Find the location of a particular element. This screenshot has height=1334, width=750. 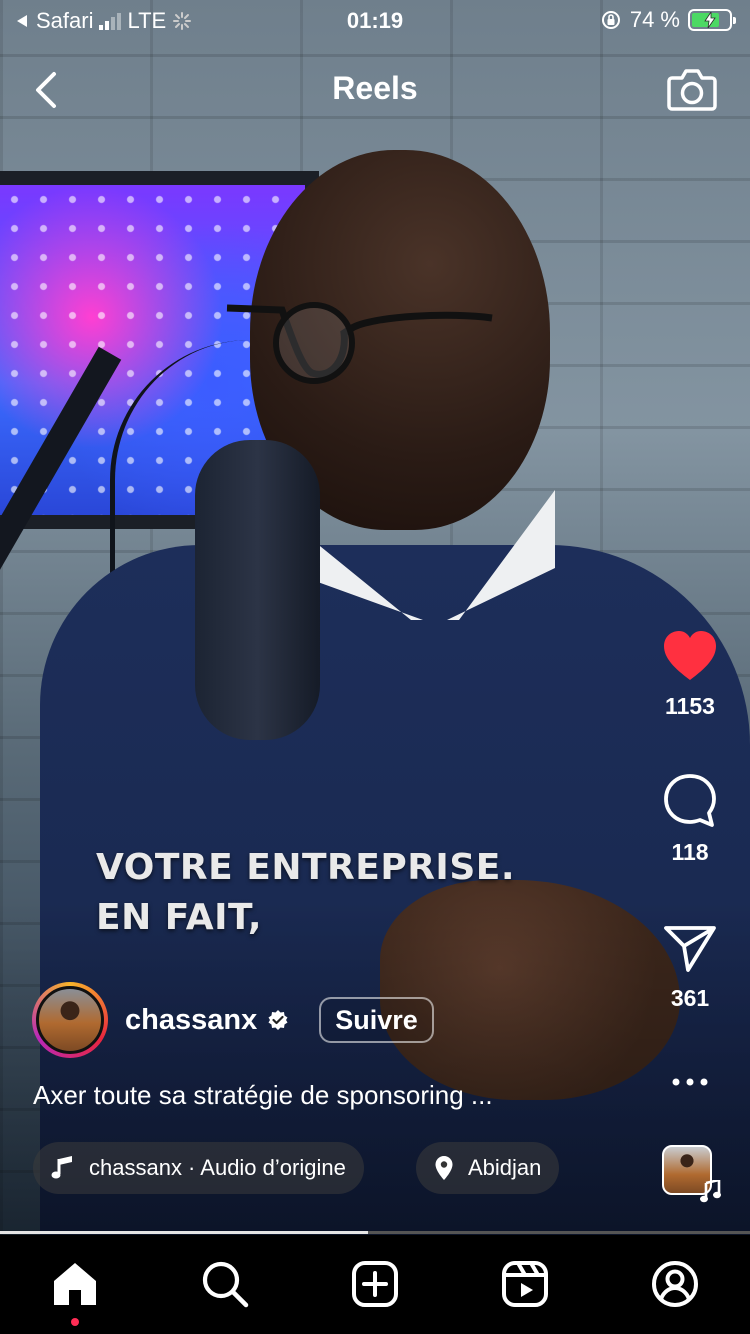

verified-badge-icon is located at coordinates (278, 1020).